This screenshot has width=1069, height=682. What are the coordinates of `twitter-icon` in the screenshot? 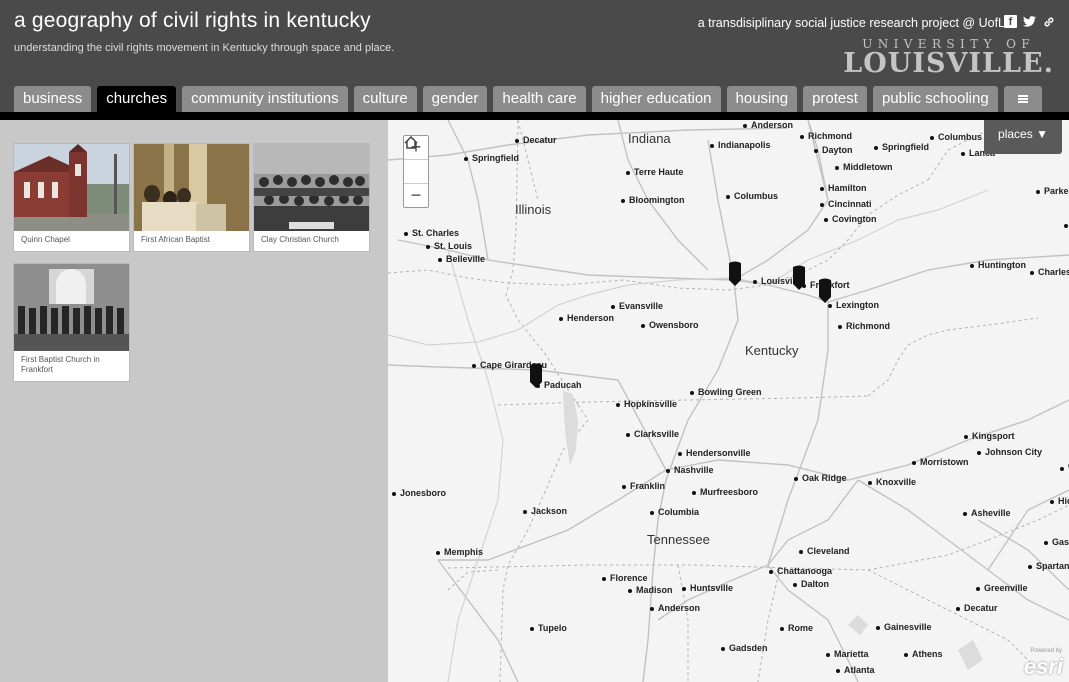 It's located at (1029, 21).